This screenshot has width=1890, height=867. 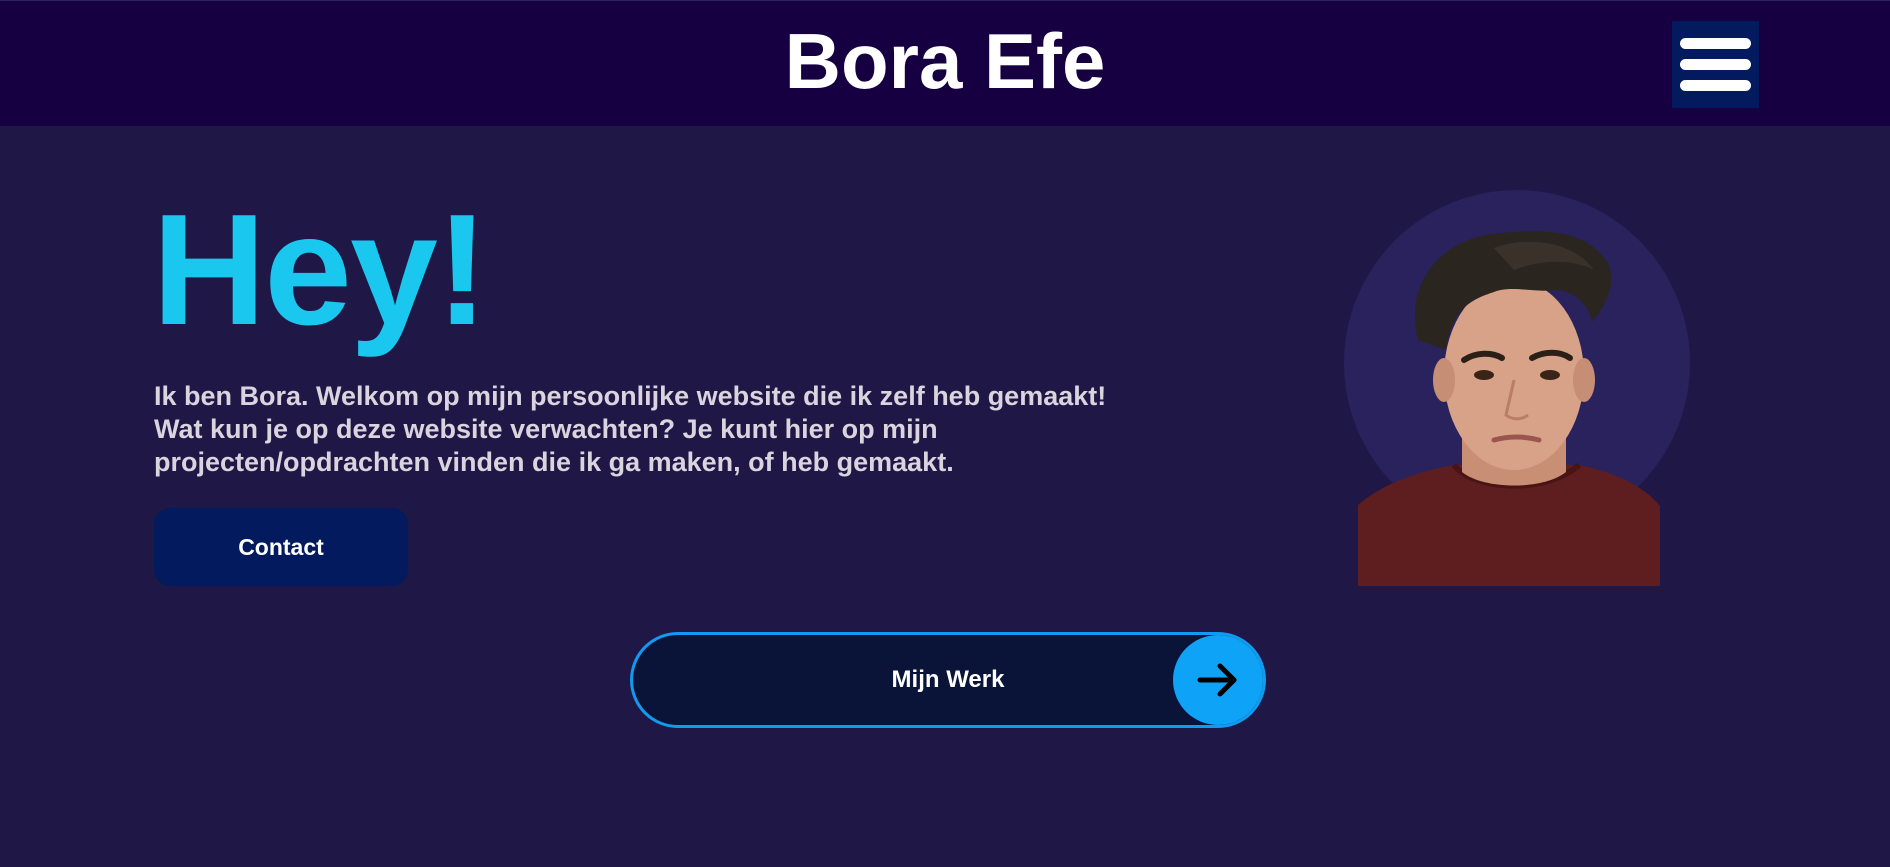 I want to click on my-work-button: Mijn Werk, so click(x=948, y=680).